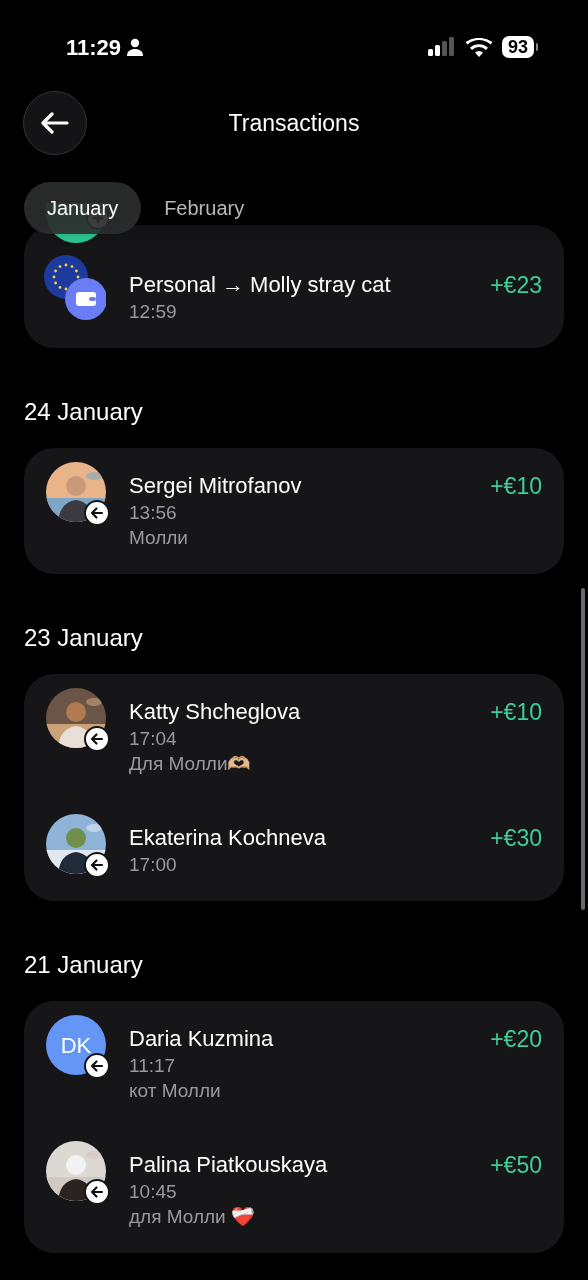 This screenshot has width=588, height=1280. Describe the element at coordinates (191, 764) in the screenshot. I see `transaction-note: Для Молли🫶🏼` at that location.